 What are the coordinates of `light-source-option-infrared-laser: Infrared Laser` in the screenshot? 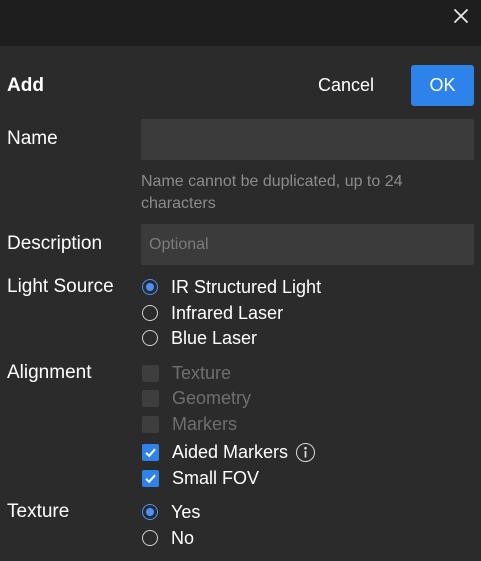 It's located at (212, 313).